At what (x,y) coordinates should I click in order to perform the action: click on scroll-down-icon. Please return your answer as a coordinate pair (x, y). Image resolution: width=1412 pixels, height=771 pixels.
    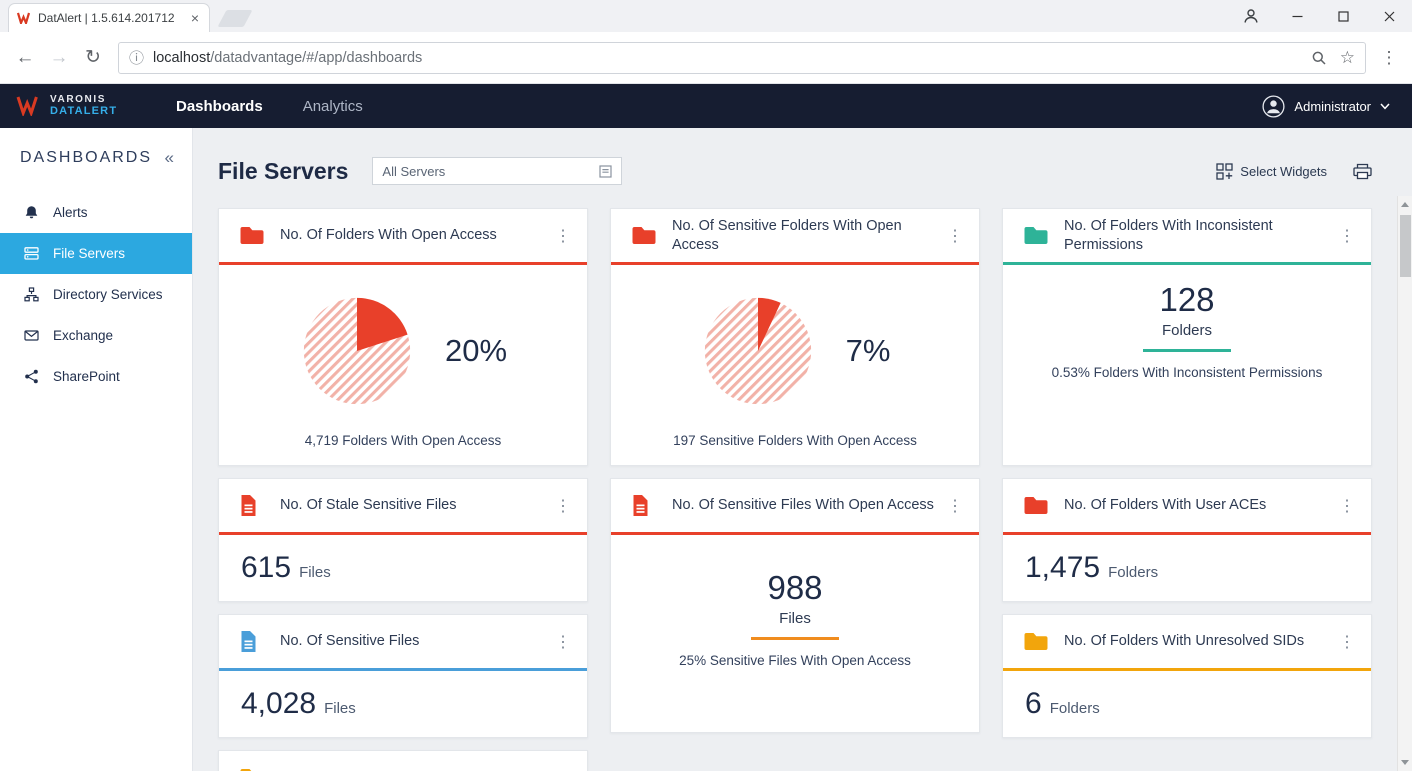
    Looking at the image, I should click on (1405, 762).